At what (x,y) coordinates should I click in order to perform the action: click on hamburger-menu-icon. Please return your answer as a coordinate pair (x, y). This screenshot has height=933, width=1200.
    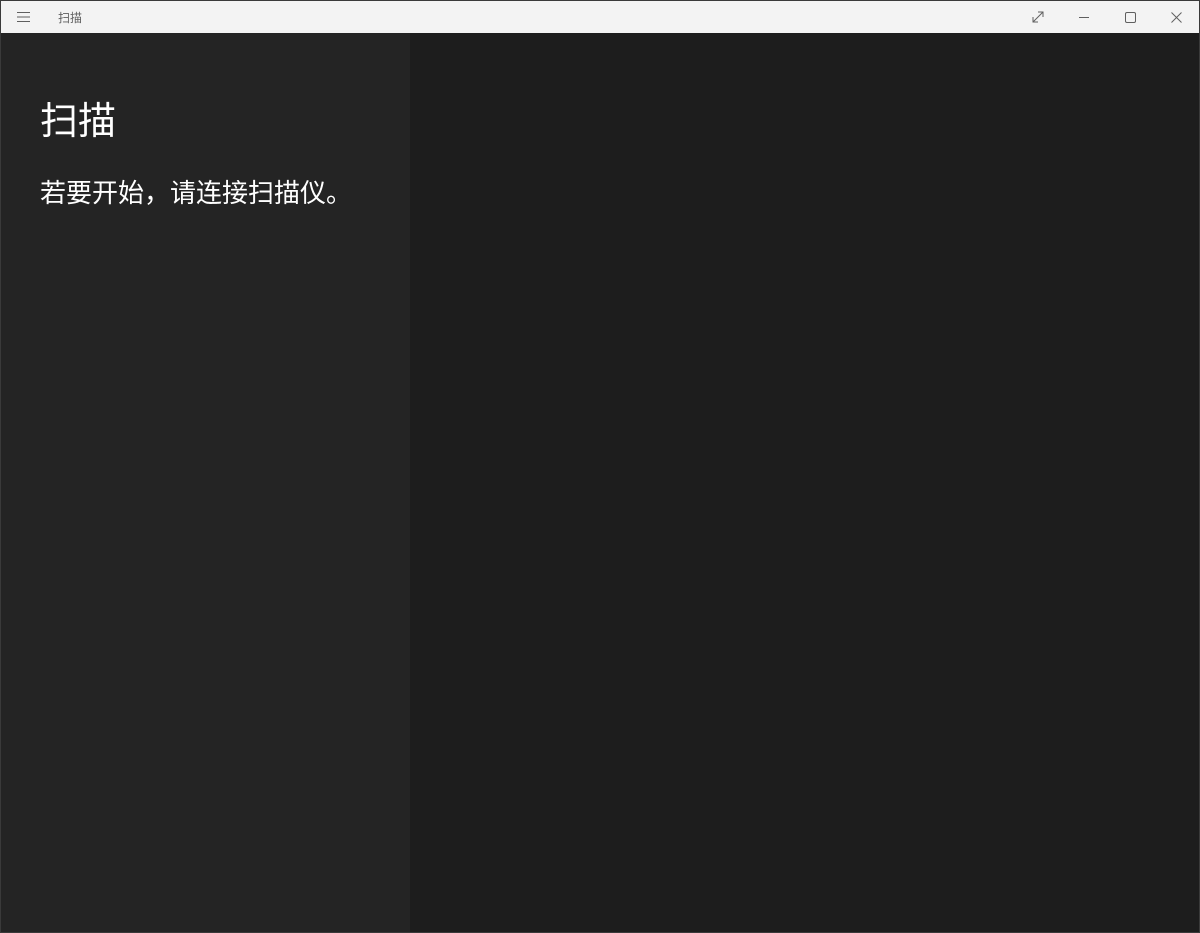
    Looking at the image, I should click on (24, 17).